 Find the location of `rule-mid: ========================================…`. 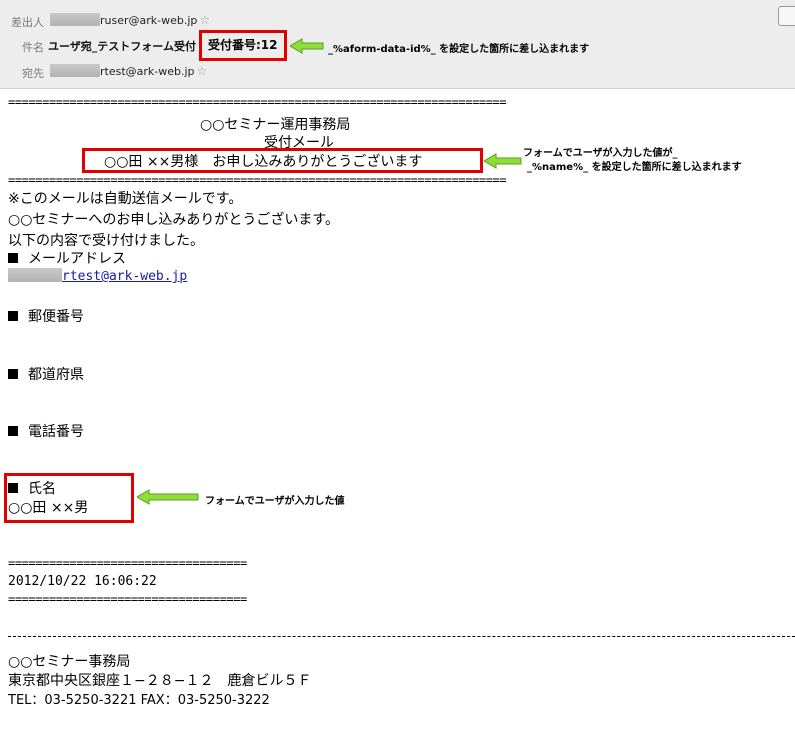

rule-mid: ========================================… is located at coordinates (257, 180).